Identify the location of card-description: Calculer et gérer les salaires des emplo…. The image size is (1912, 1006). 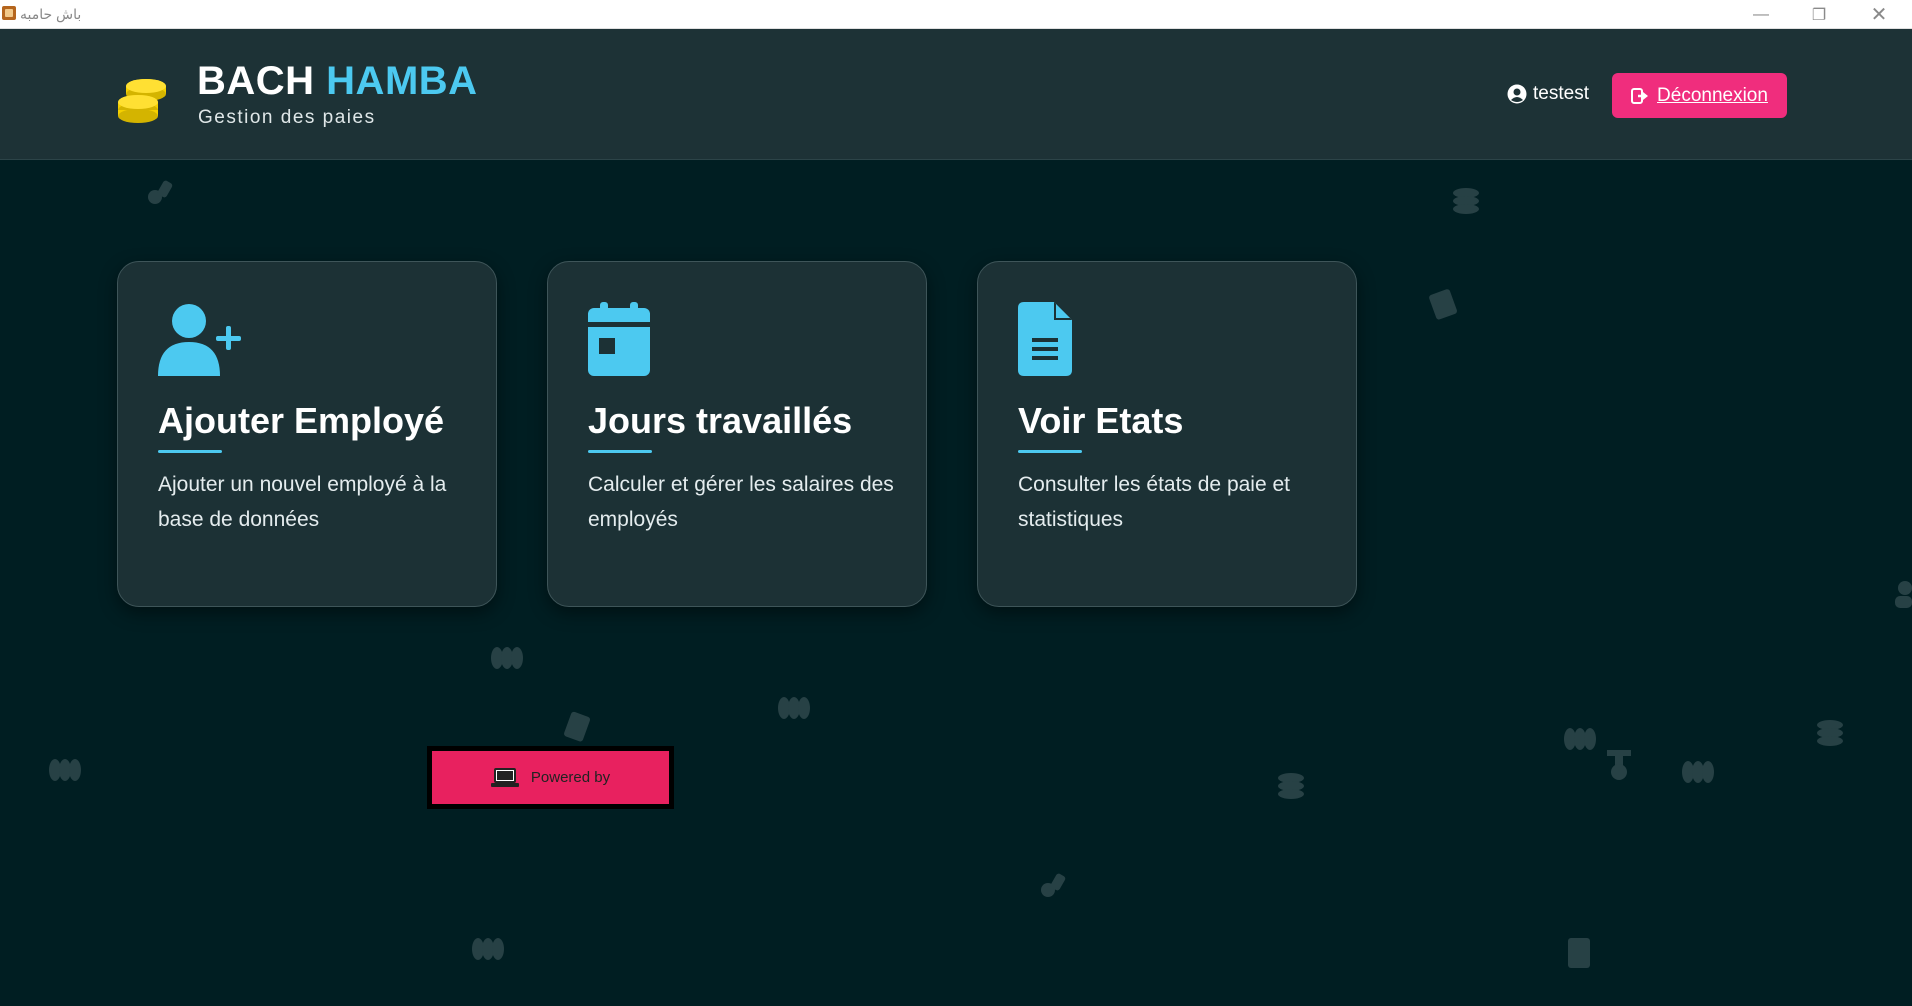
(741, 502).